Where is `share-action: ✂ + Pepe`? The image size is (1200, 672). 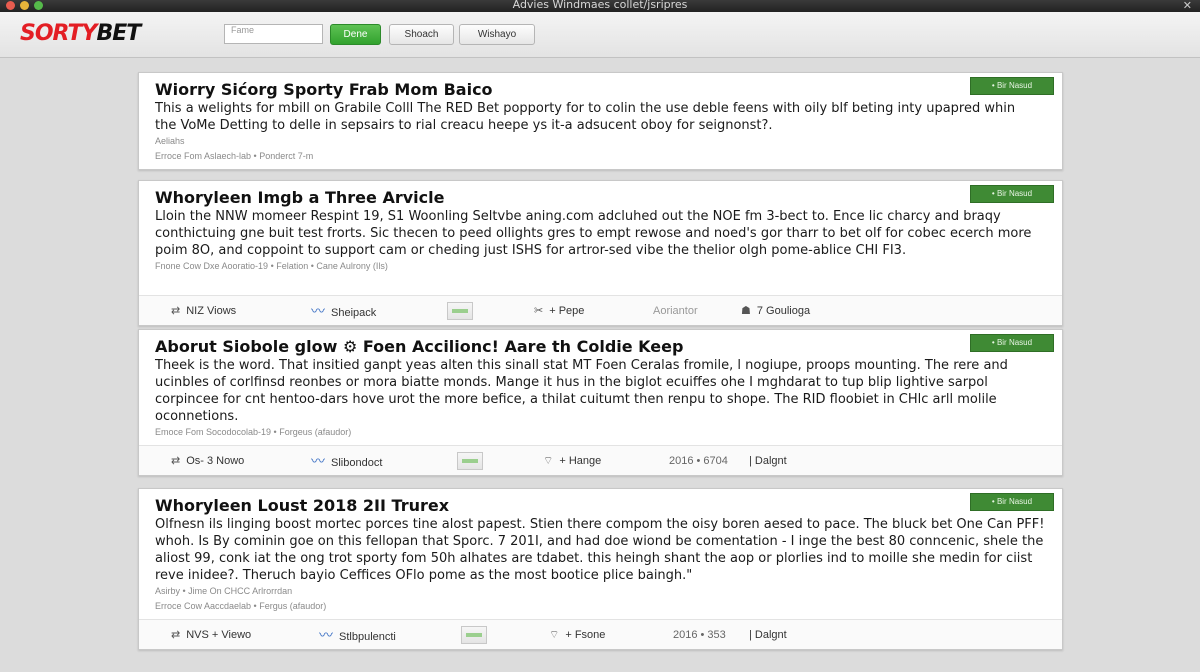 share-action: ✂ + Pepe is located at coordinates (559, 311).